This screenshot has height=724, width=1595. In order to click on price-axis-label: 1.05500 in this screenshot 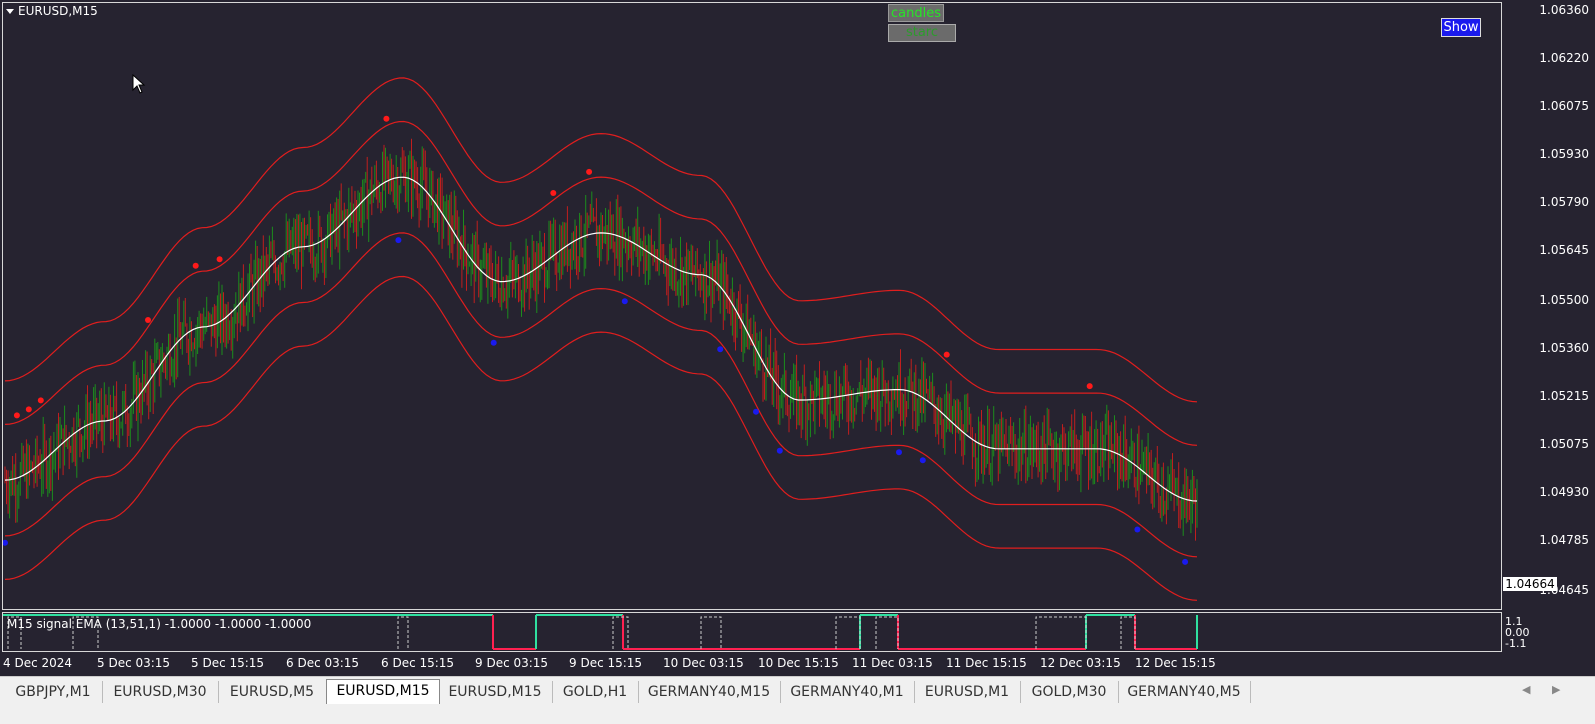, I will do `click(1564, 300)`.